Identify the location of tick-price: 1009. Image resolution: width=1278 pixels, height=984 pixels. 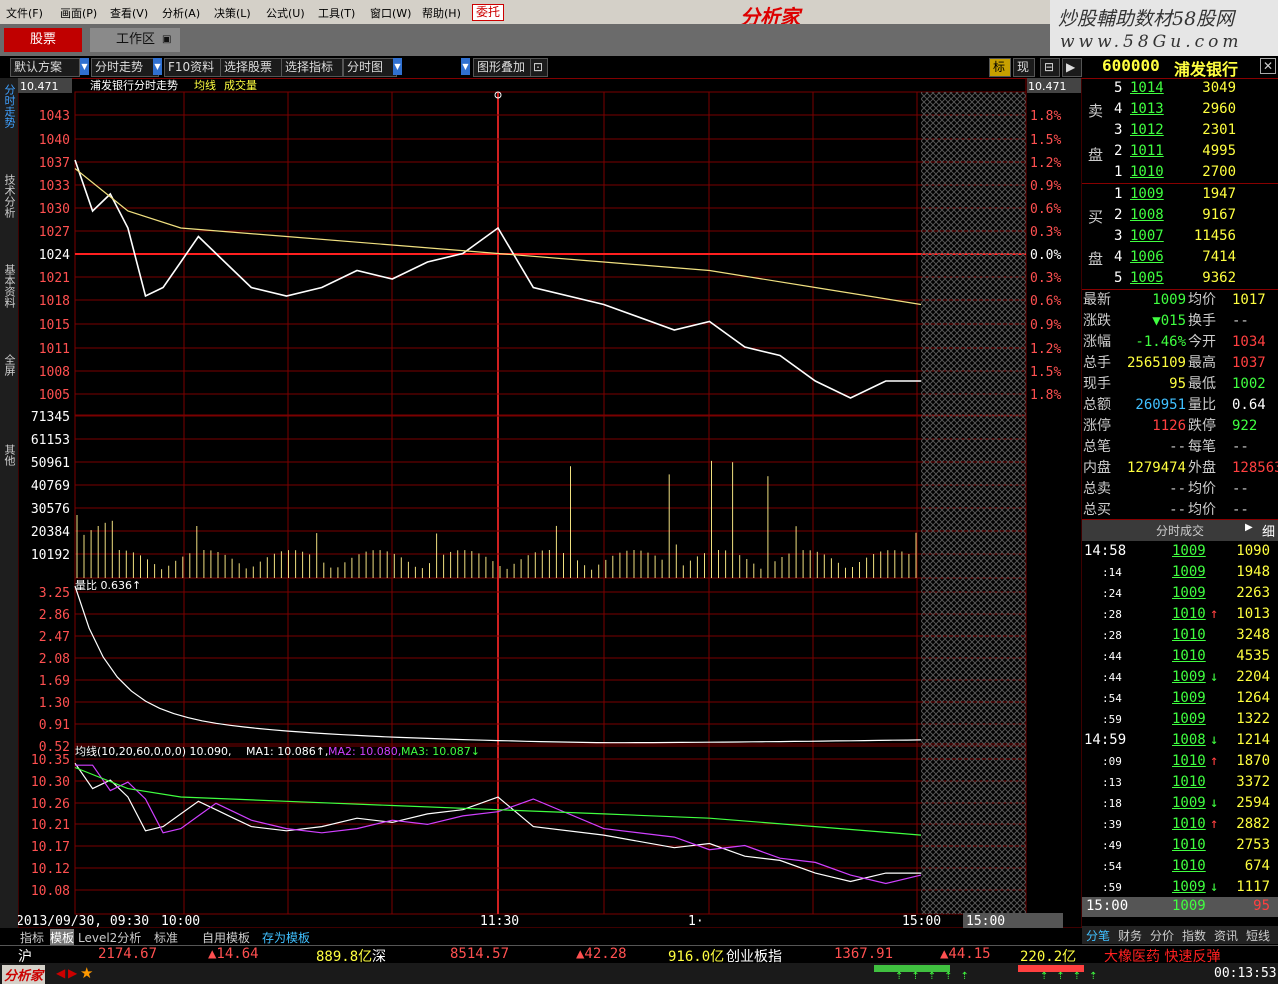
(1189, 677).